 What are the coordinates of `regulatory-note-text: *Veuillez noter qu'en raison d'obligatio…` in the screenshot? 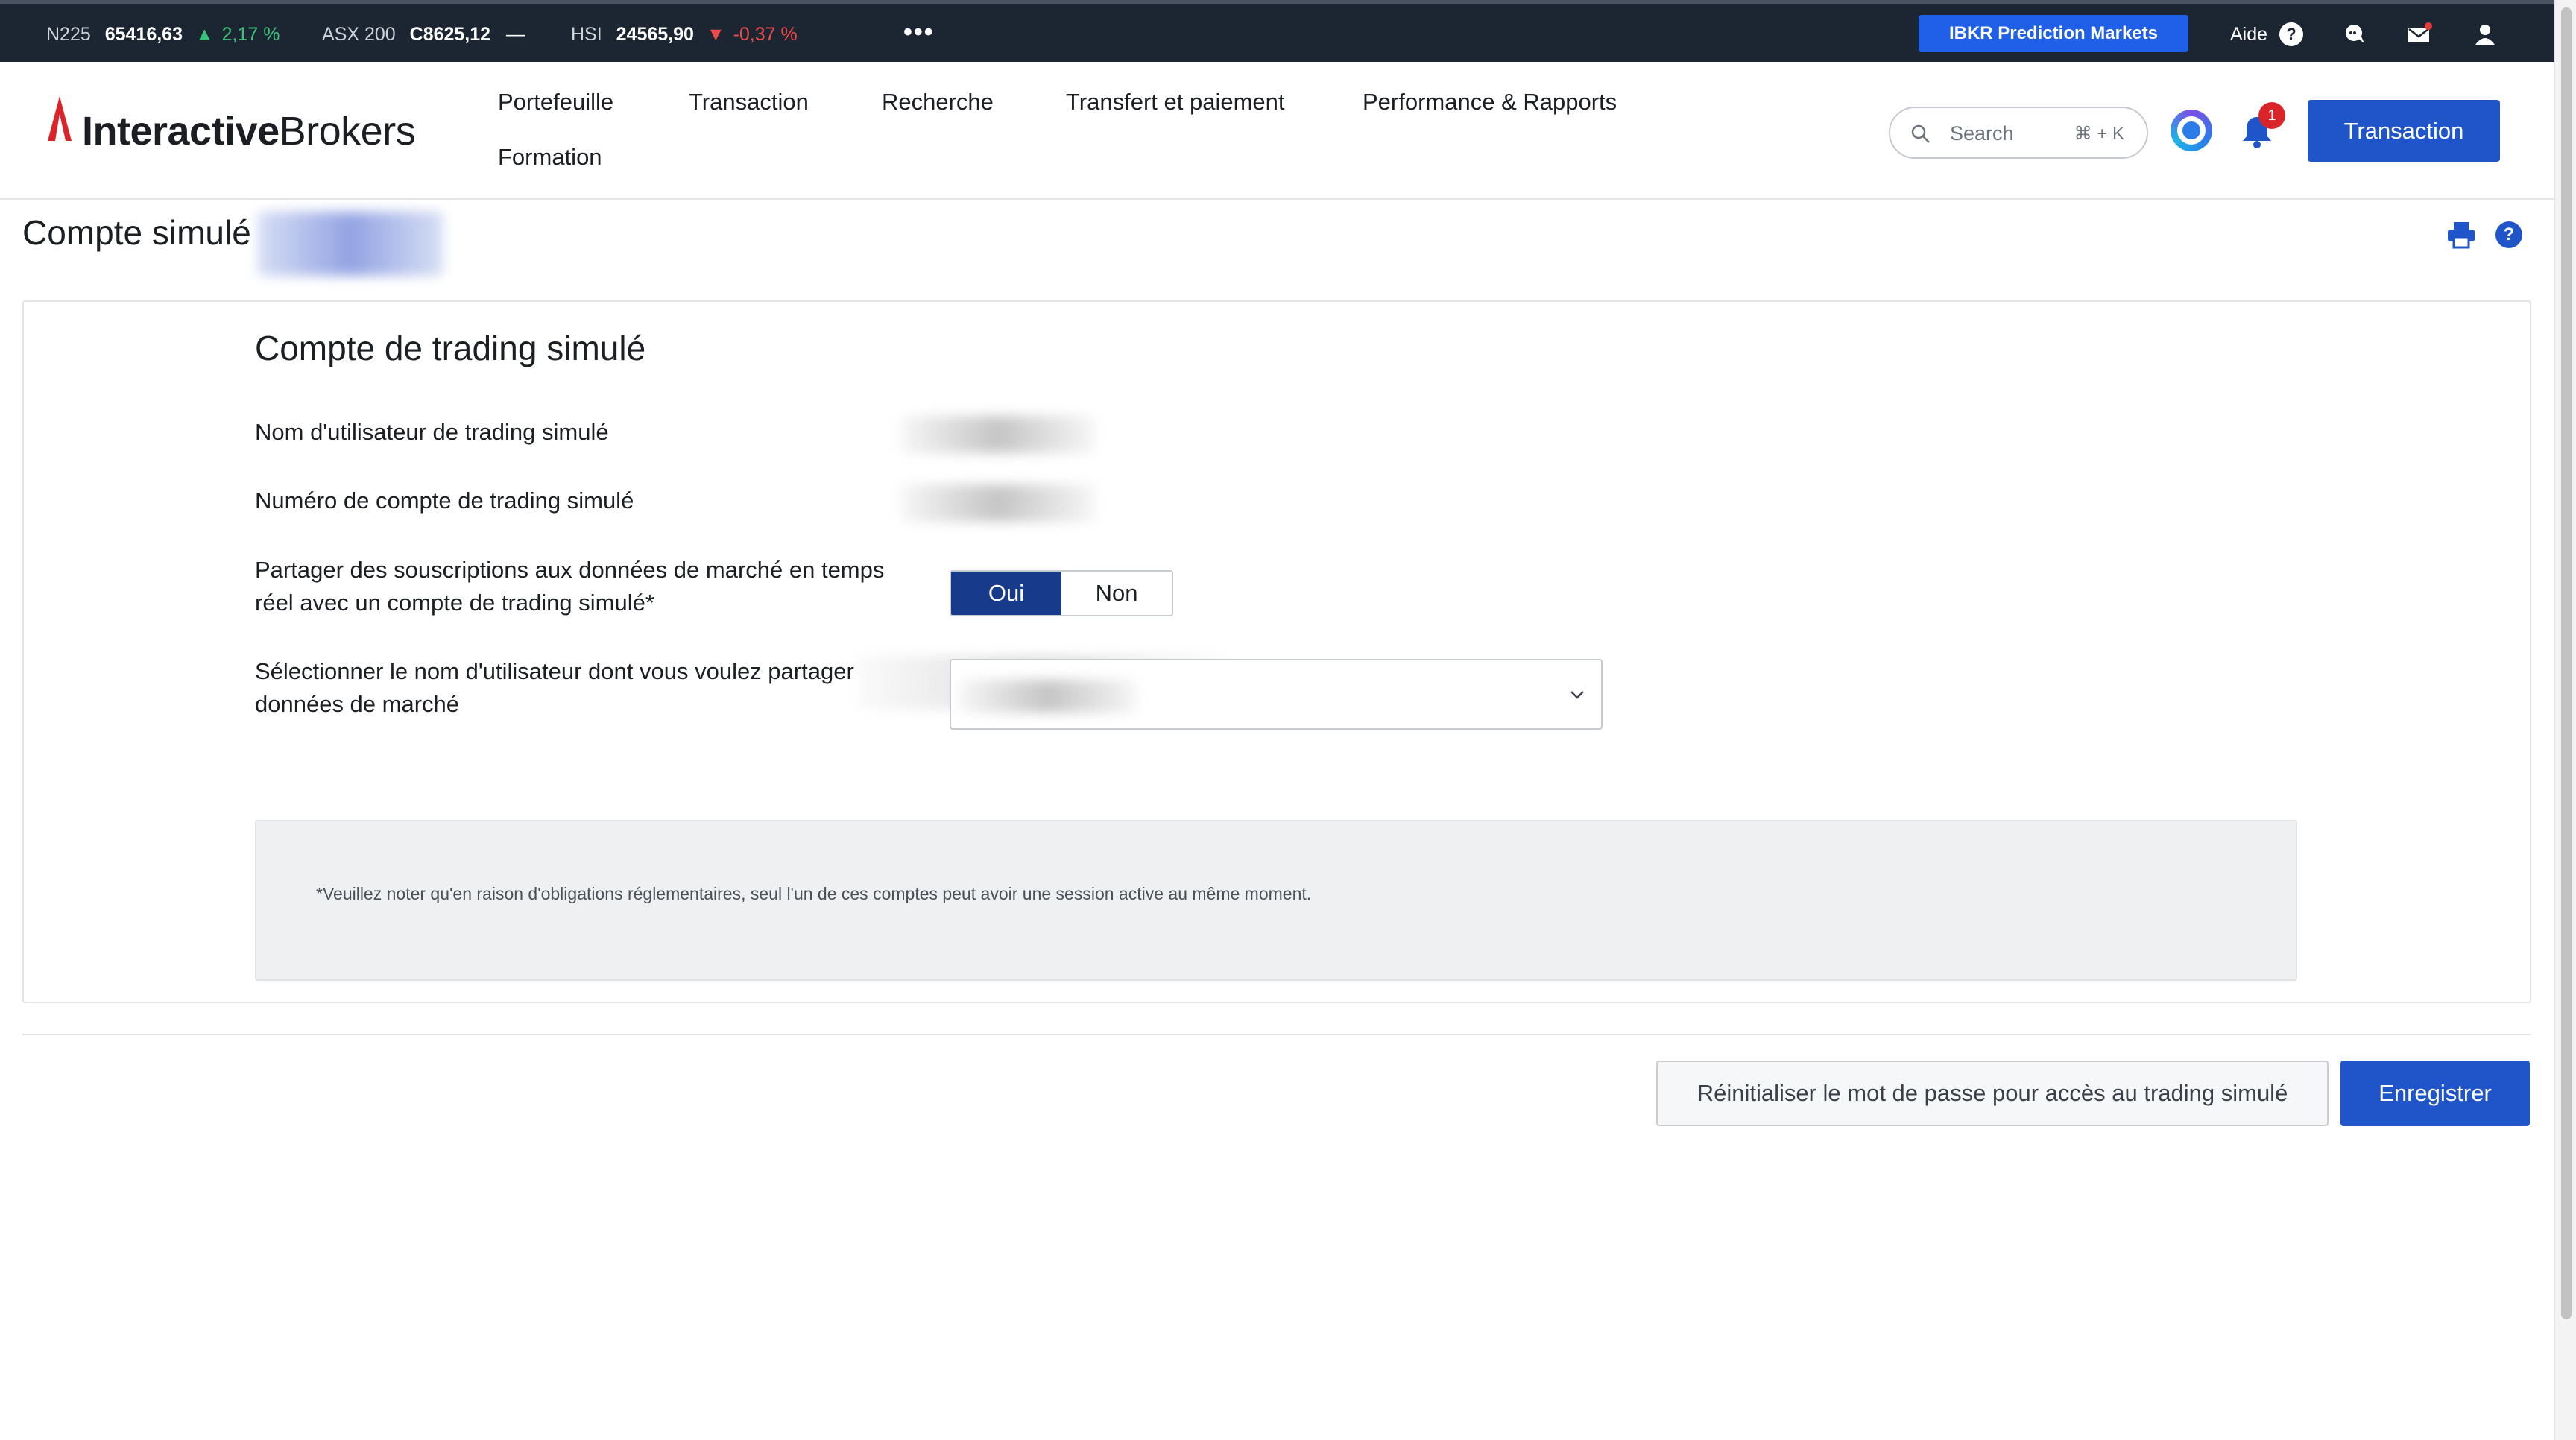 It's located at (814, 893).